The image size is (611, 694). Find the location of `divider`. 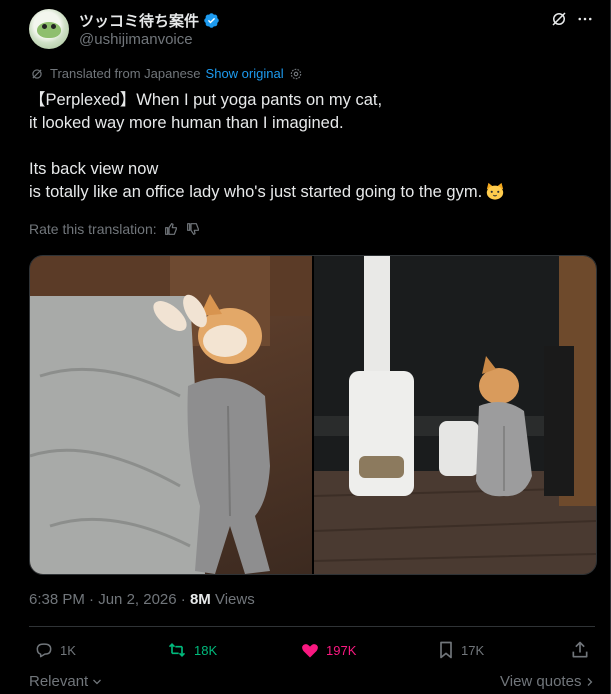

divider is located at coordinates (312, 626).